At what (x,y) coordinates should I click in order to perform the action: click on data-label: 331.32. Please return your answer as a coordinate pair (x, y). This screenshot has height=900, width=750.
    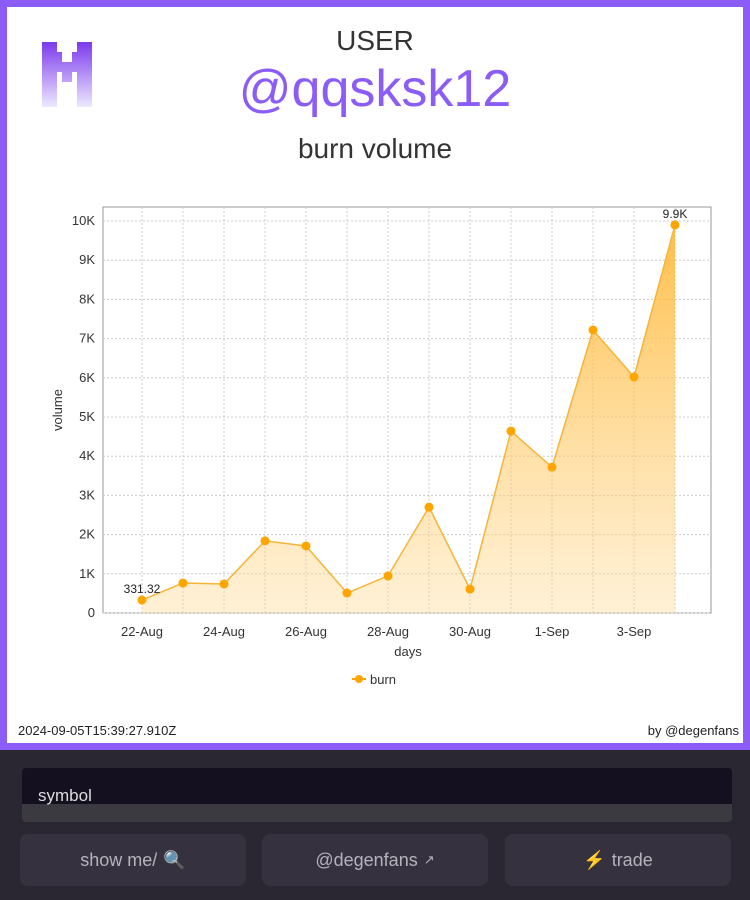
    Looking at the image, I should click on (142, 589).